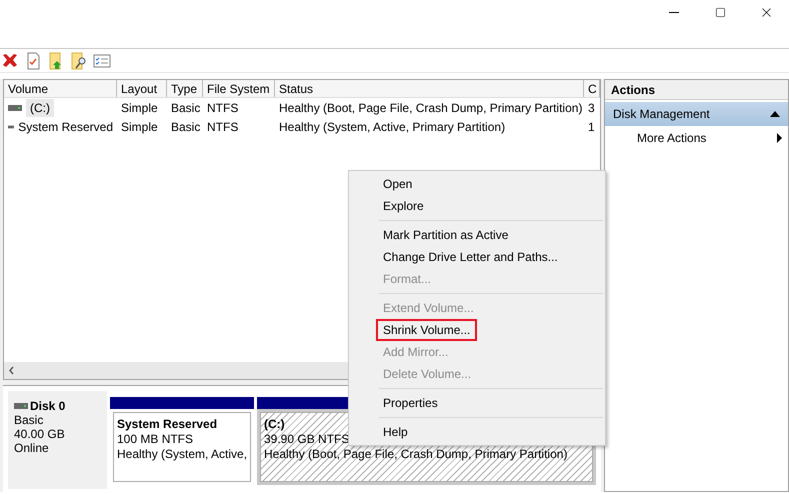 The height and width of the screenshot is (494, 789). What do you see at coordinates (167, 424) in the screenshot?
I see `partition-name: System Reserved` at bounding box center [167, 424].